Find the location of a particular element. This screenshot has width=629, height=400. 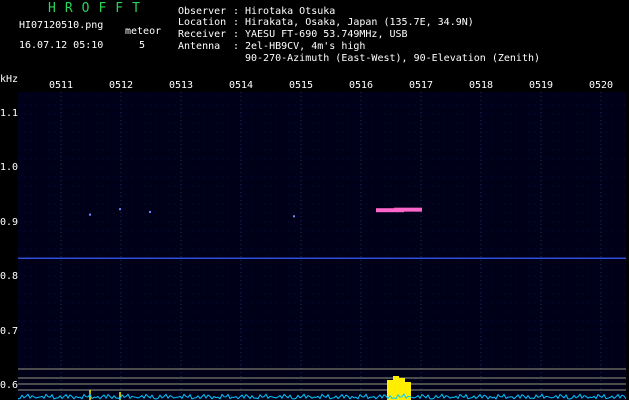

antenna-value: 2el-HB9CV, 4m's high is located at coordinates (305, 46).